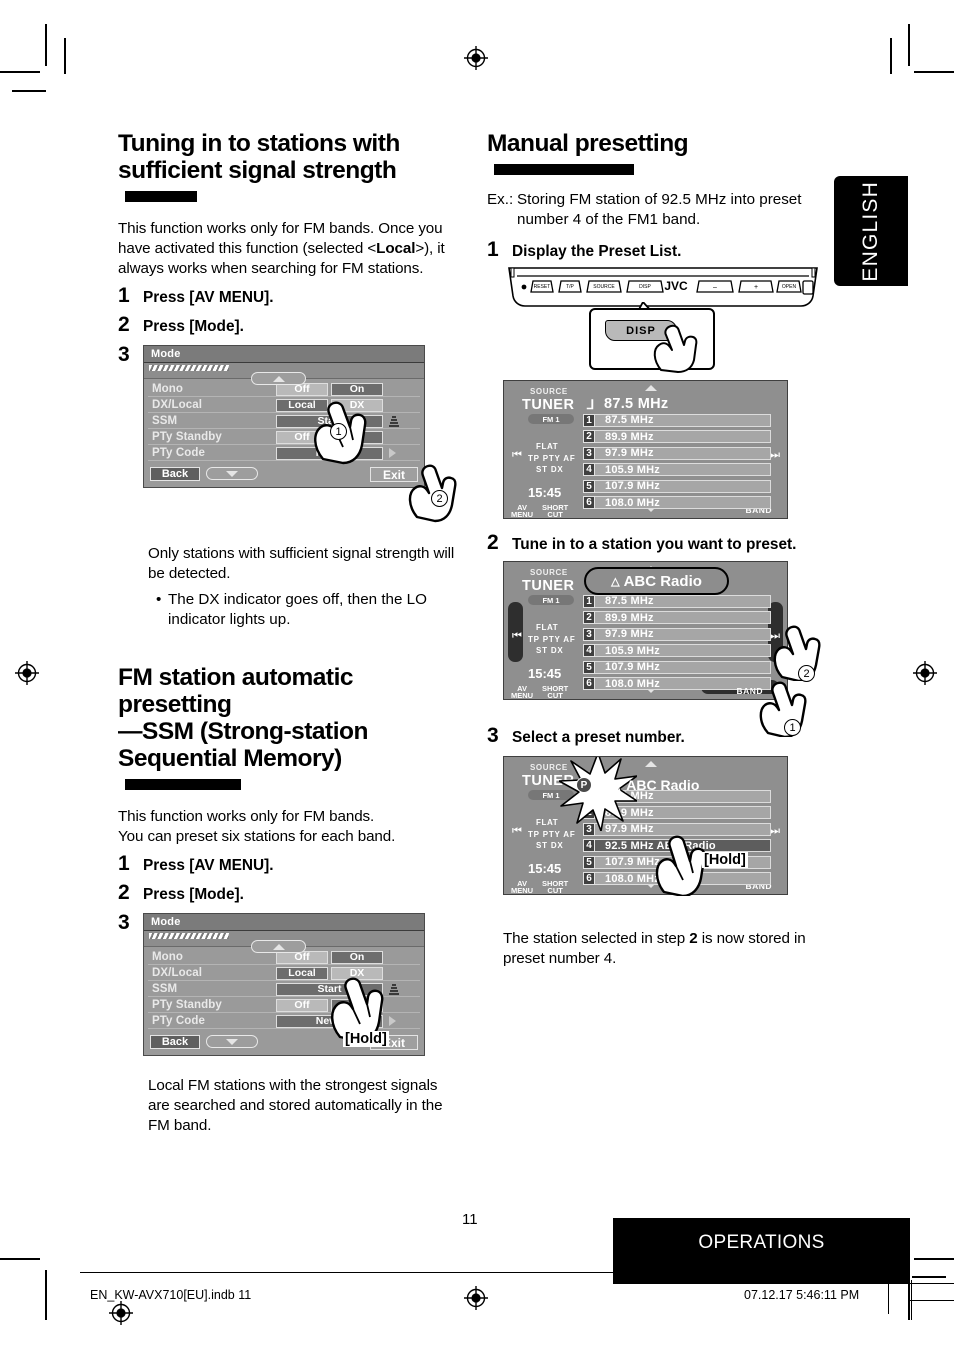  I want to click on mode2-dxlocal-local-button: Local, so click(302, 973).